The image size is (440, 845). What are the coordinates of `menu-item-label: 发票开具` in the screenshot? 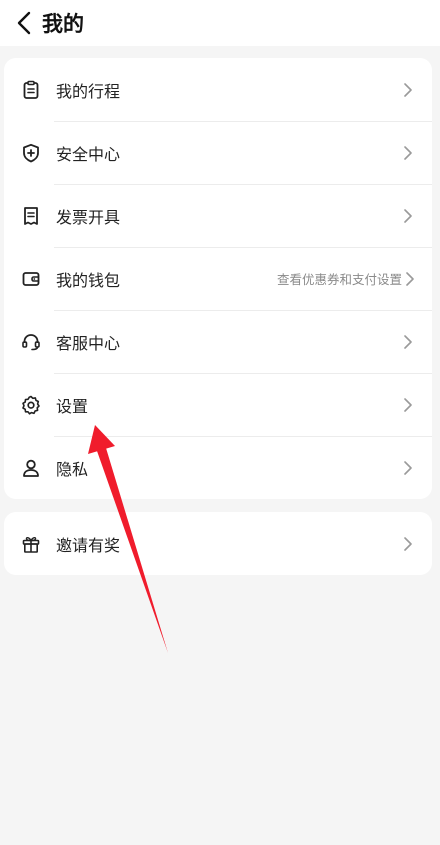 It's located at (88, 217).